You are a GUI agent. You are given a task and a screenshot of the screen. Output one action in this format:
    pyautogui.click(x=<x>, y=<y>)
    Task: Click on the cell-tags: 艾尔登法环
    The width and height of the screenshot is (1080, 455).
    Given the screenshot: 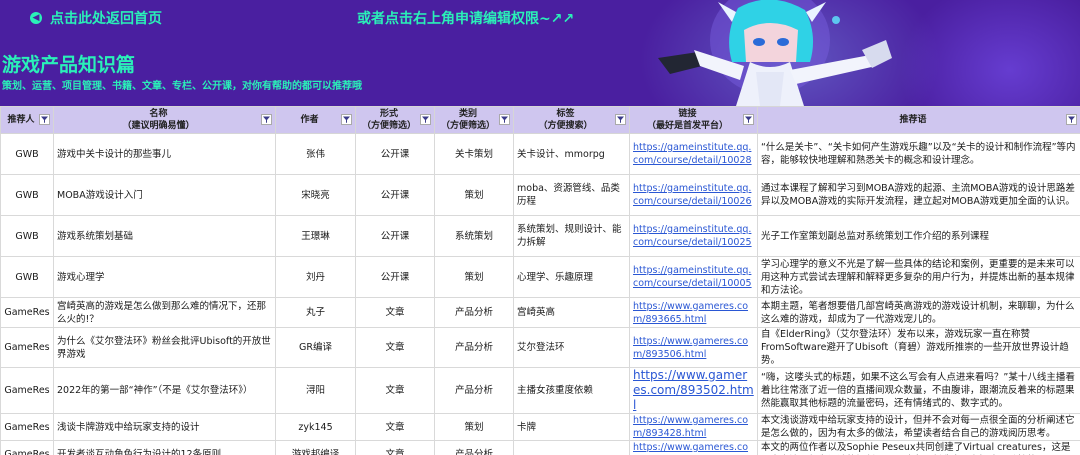 What is the action you would take?
    pyautogui.click(x=571, y=347)
    